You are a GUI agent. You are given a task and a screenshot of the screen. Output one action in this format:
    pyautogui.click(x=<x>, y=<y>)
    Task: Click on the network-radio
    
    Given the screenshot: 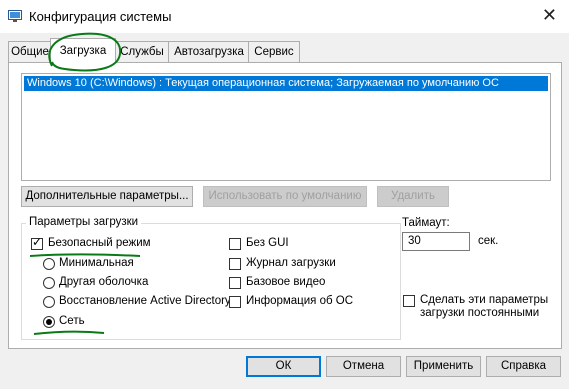 What is the action you would take?
    pyautogui.click(x=49, y=322)
    